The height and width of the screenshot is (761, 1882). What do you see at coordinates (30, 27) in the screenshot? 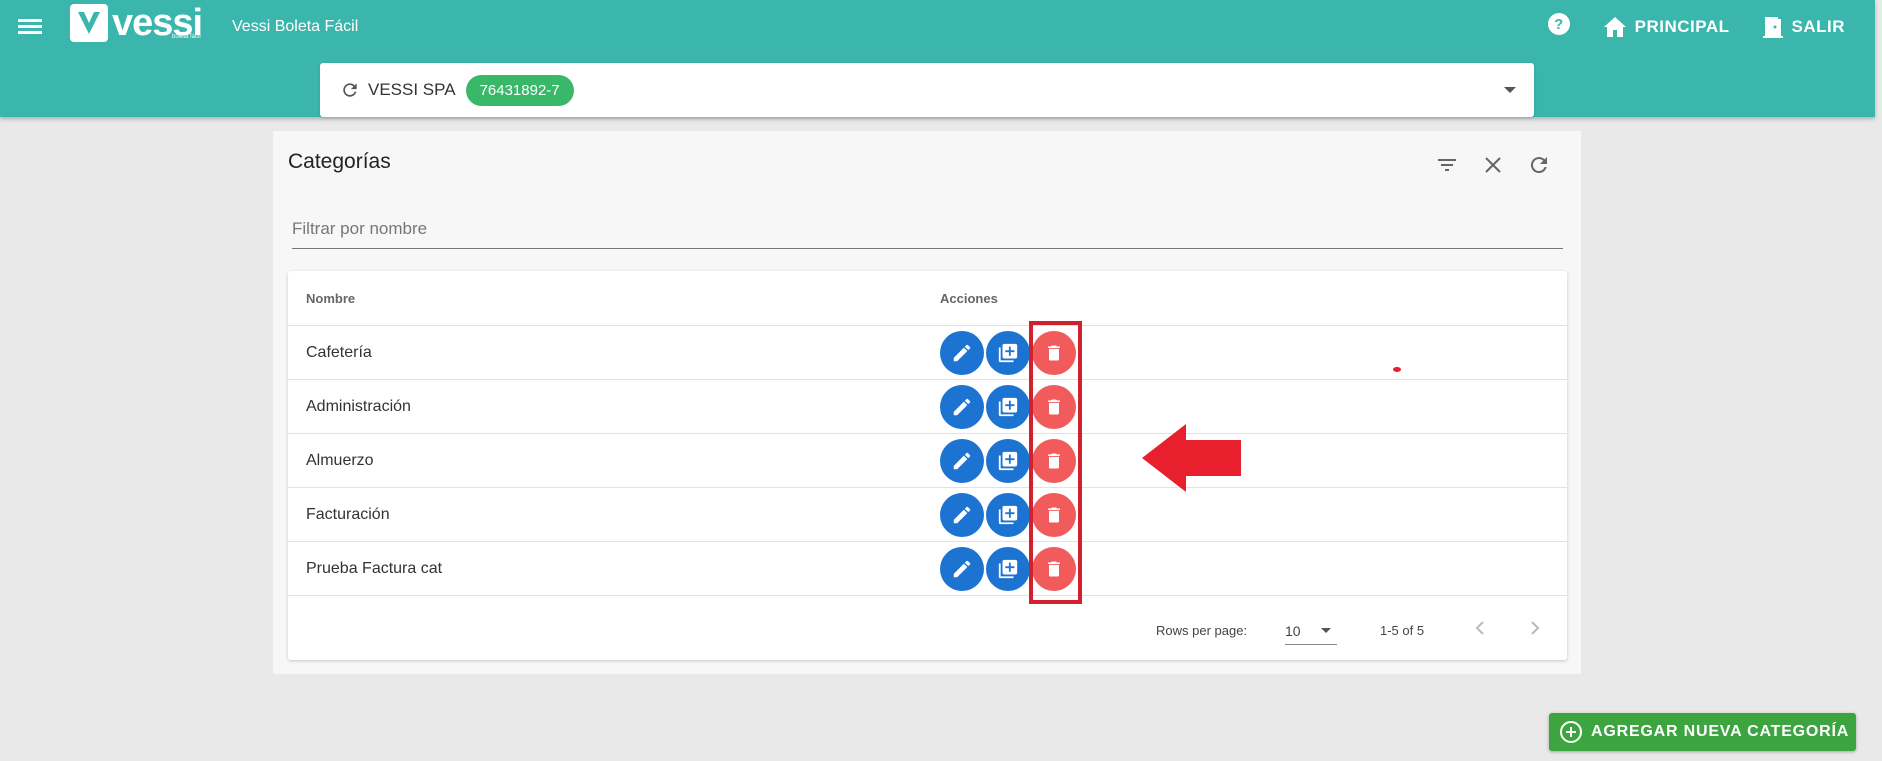
I see `menu-icon` at bounding box center [30, 27].